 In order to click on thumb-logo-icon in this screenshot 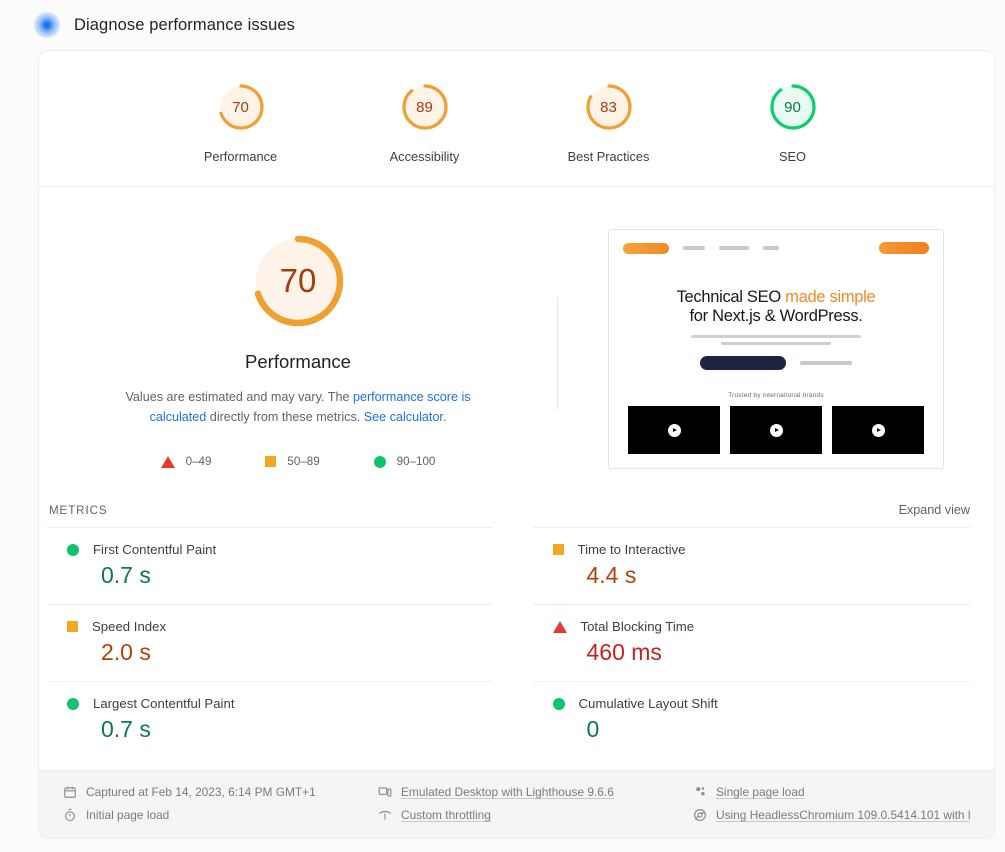, I will do `click(646, 248)`.